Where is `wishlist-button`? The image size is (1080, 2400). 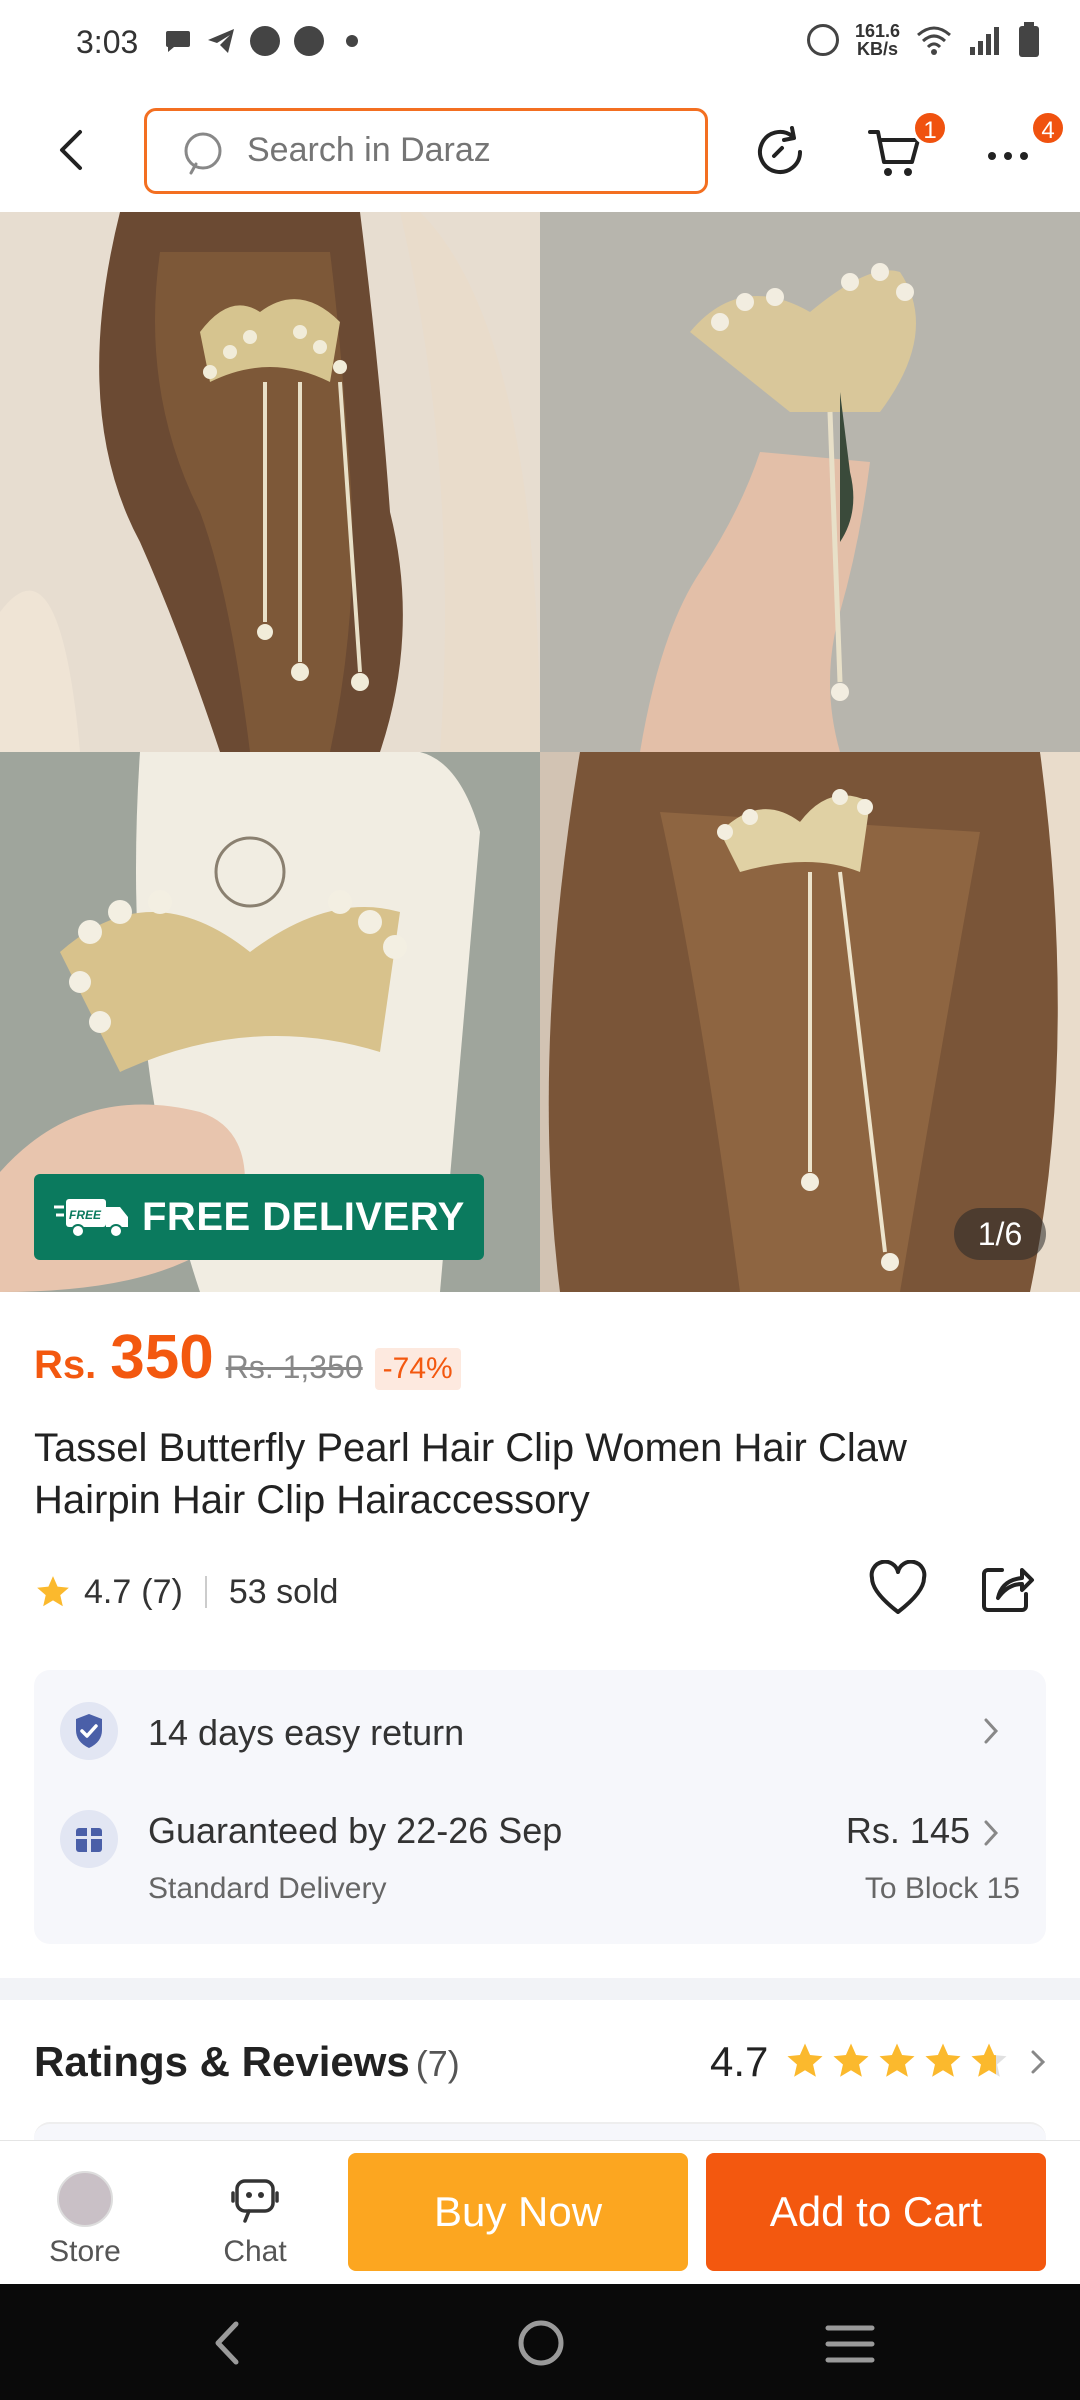
wishlist-button is located at coordinates (898, 1587).